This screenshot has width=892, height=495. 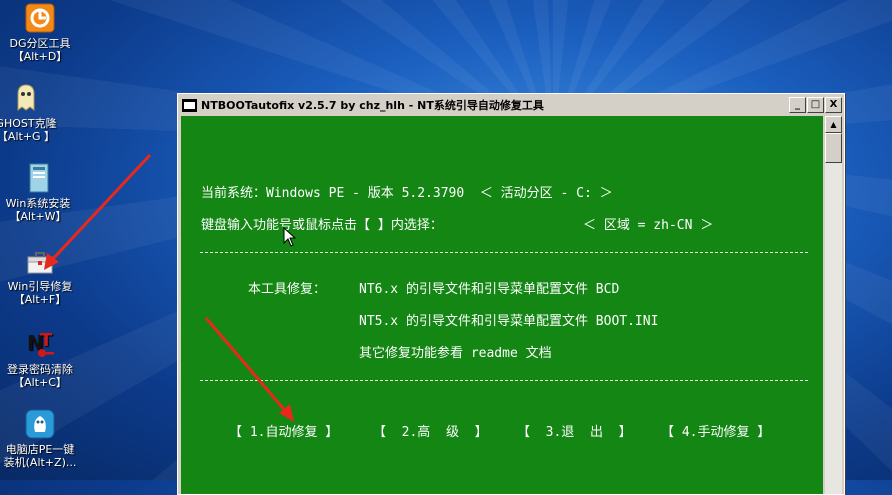 What do you see at coordinates (249, 369) in the screenshot?
I see `arrow-to-auto-repair-icon` at bounding box center [249, 369].